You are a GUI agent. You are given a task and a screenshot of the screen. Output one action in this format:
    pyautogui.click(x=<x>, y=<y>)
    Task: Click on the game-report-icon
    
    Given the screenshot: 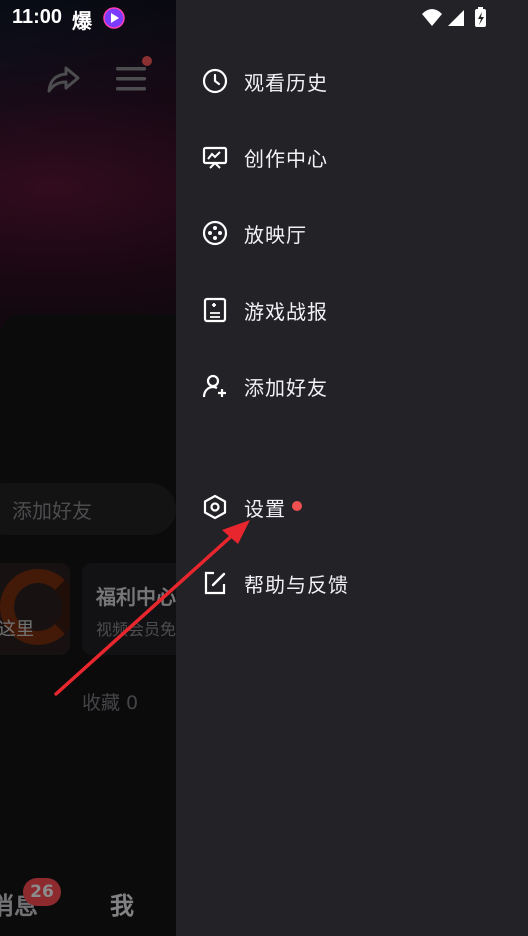 What is the action you would take?
    pyautogui.click(x=215, y=310)
    